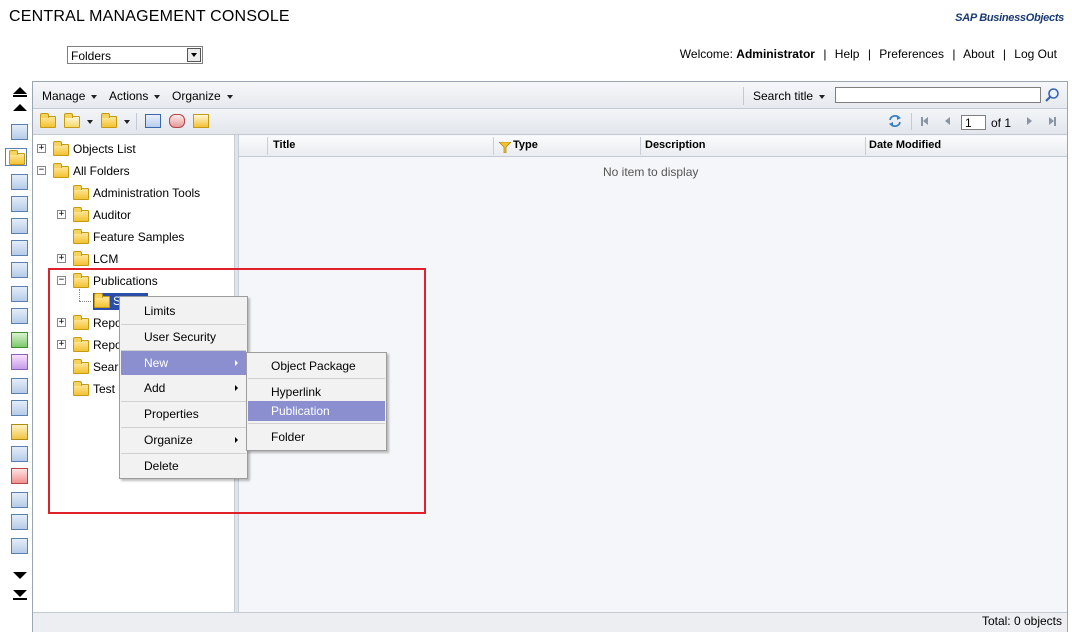 Image resolution: width=1072 pixels, height=640 pixels. I want to click on tree-node-objects-list: Objects List, so click(104, 149).